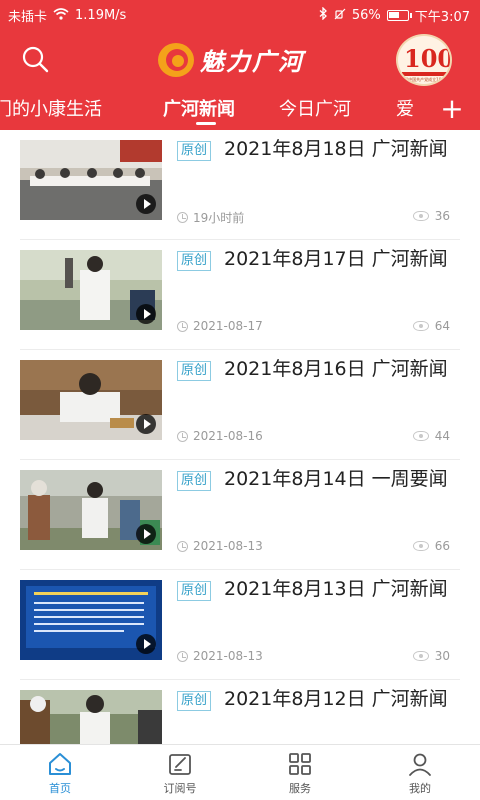  I want to click on channel-tabs: 门的小康生活 广河新闻 今日广河 爱 +, so click(240, 110).